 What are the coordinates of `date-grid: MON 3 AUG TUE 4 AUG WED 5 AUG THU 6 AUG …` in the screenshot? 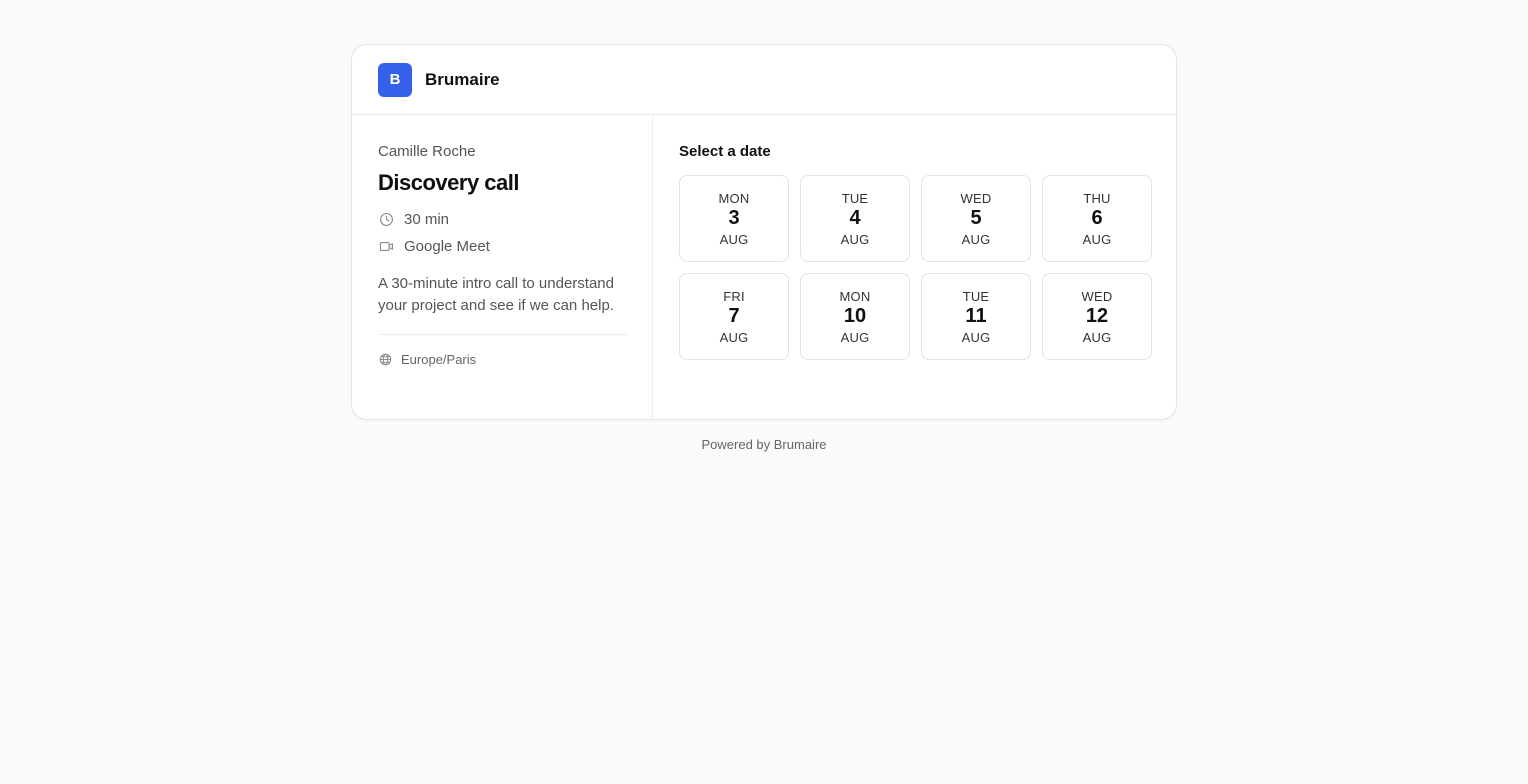 It's located at (915, 267).